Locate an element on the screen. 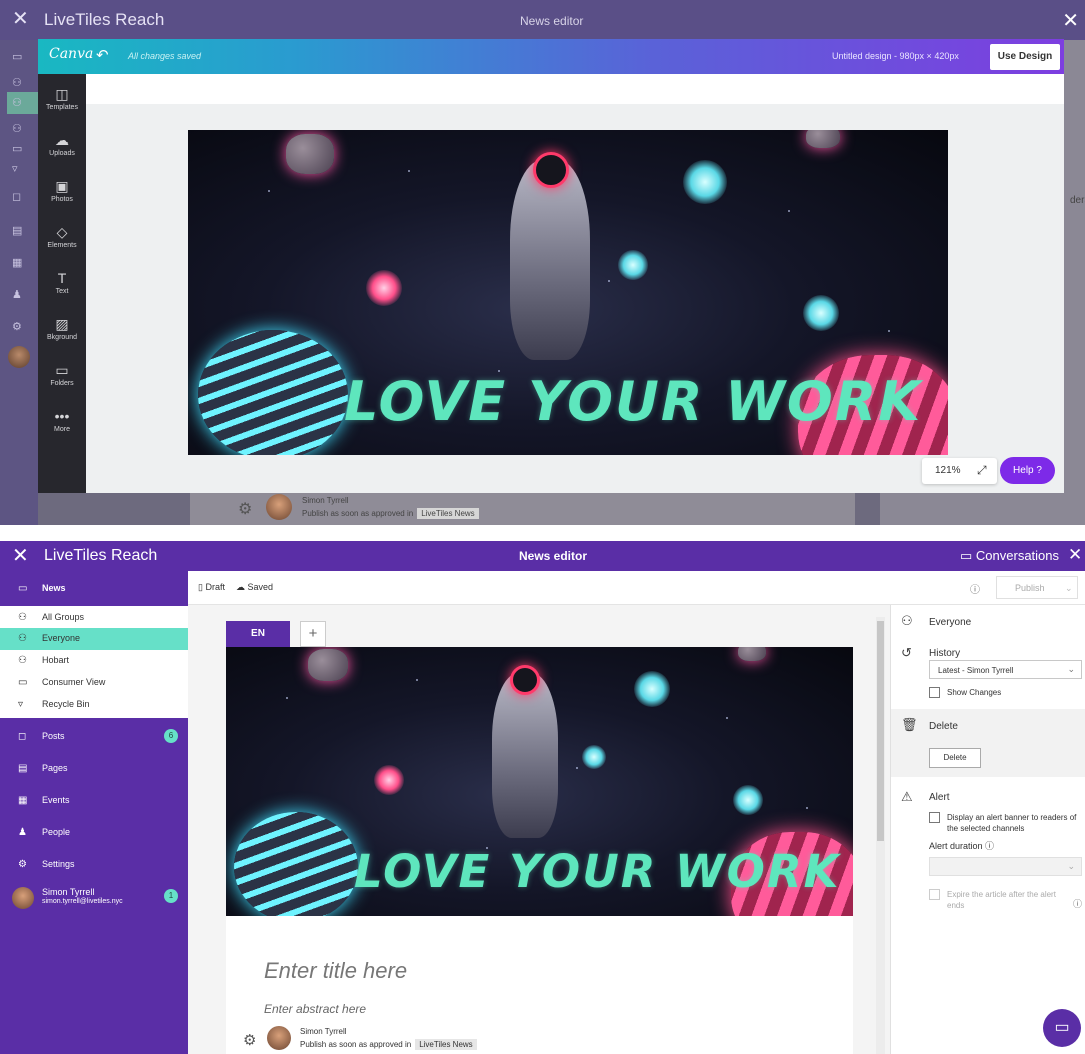 The height and width of the screenshot is (1054, 1085). user-email: simon.tyrrell@livetiles.nyc is located at coordinates (82, 901).